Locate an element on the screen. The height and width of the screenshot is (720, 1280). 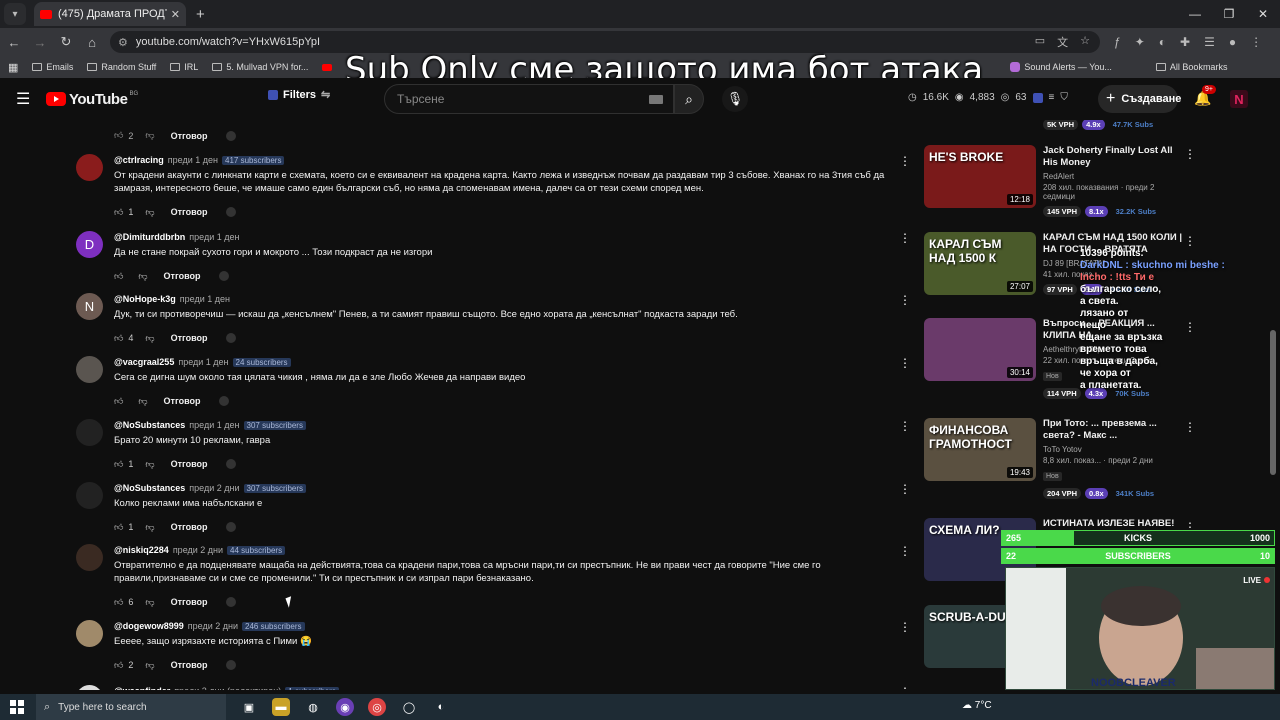
windows-start-icon is located at coordinates (17, 707).